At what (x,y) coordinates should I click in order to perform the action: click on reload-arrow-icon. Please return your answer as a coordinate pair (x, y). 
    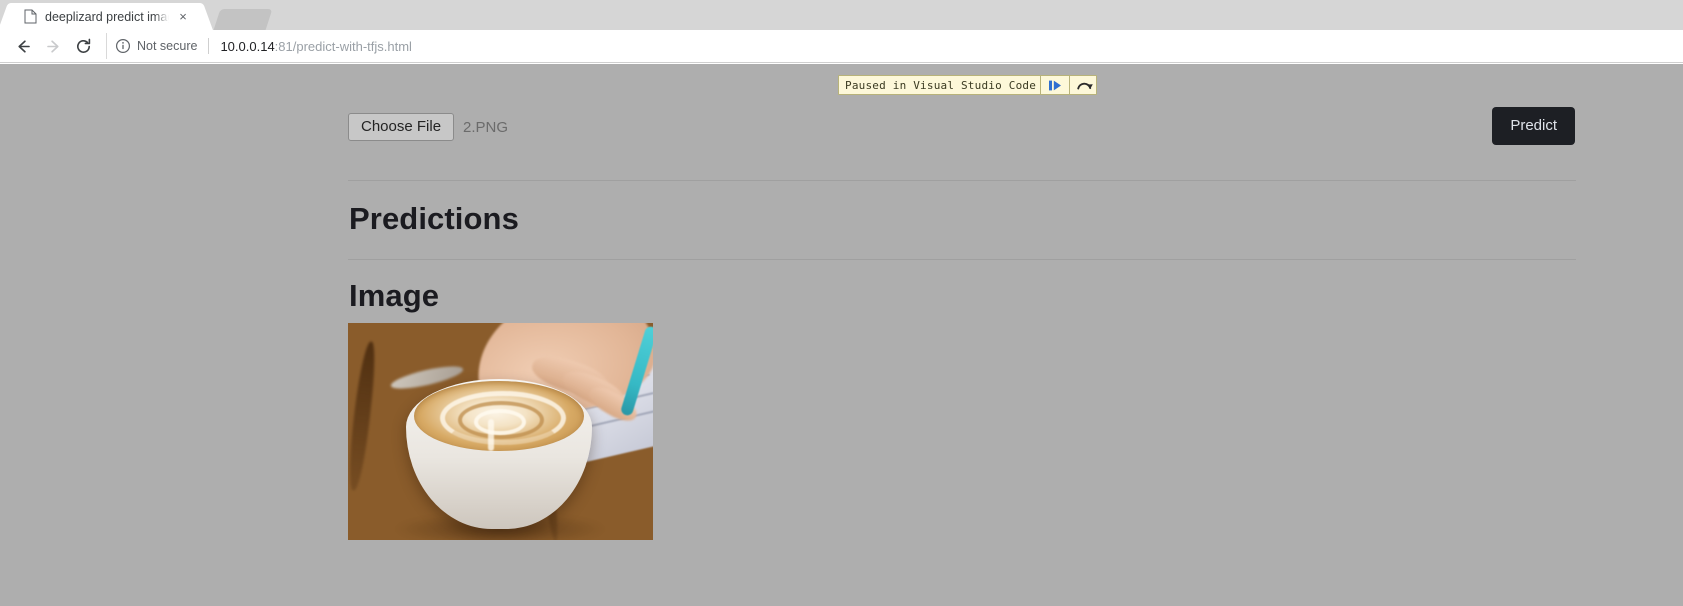
    Looking at the image, I should click on (83, 45).